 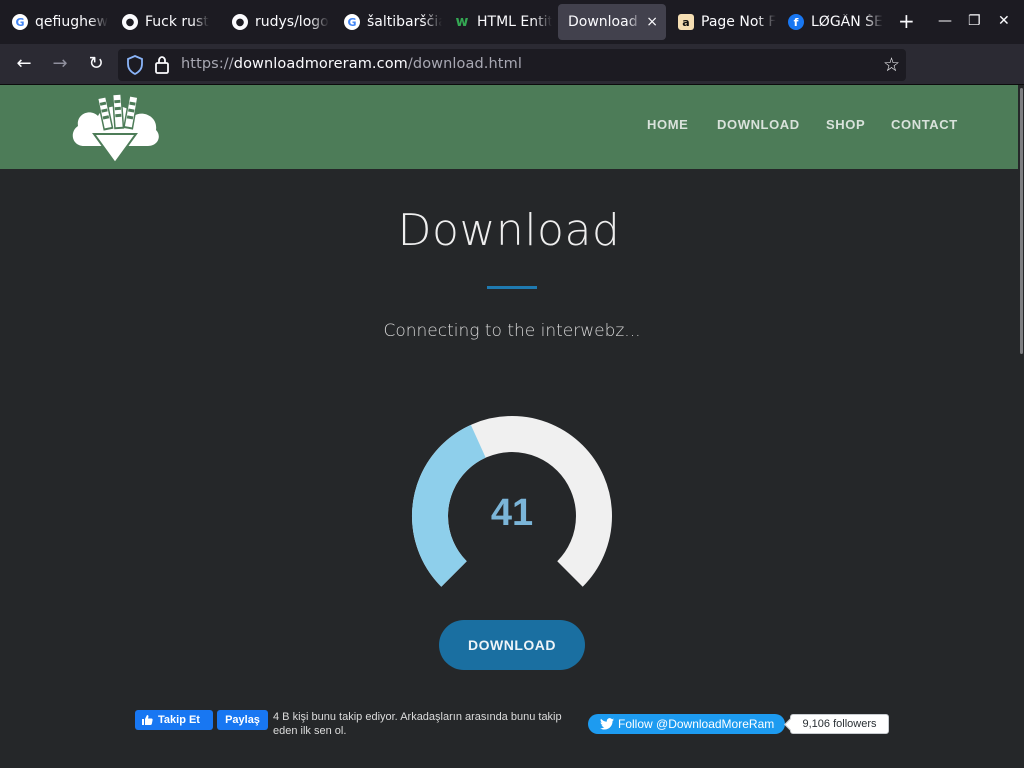 I want to click on forward-button: →, so click(x=60, y=64).